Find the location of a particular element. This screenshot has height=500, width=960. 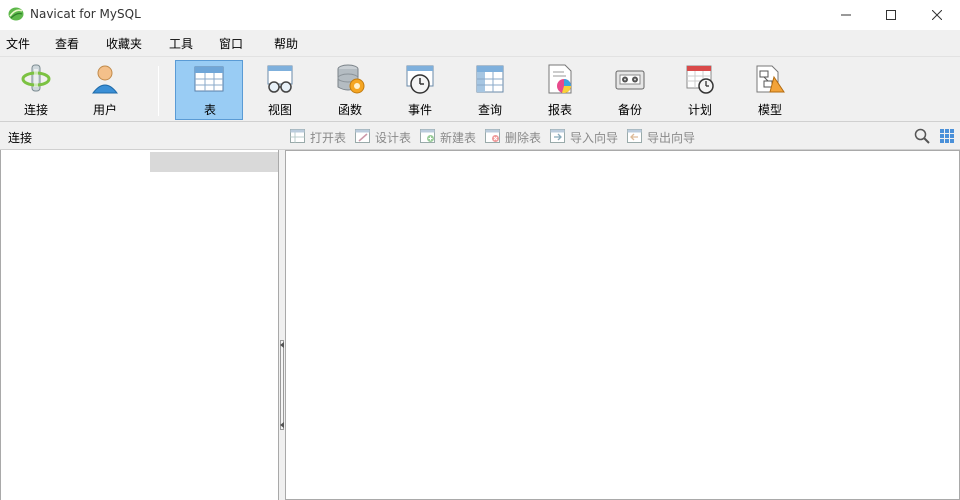

export-wizard-label: 导出向导 is located at coordinates (671, 138).